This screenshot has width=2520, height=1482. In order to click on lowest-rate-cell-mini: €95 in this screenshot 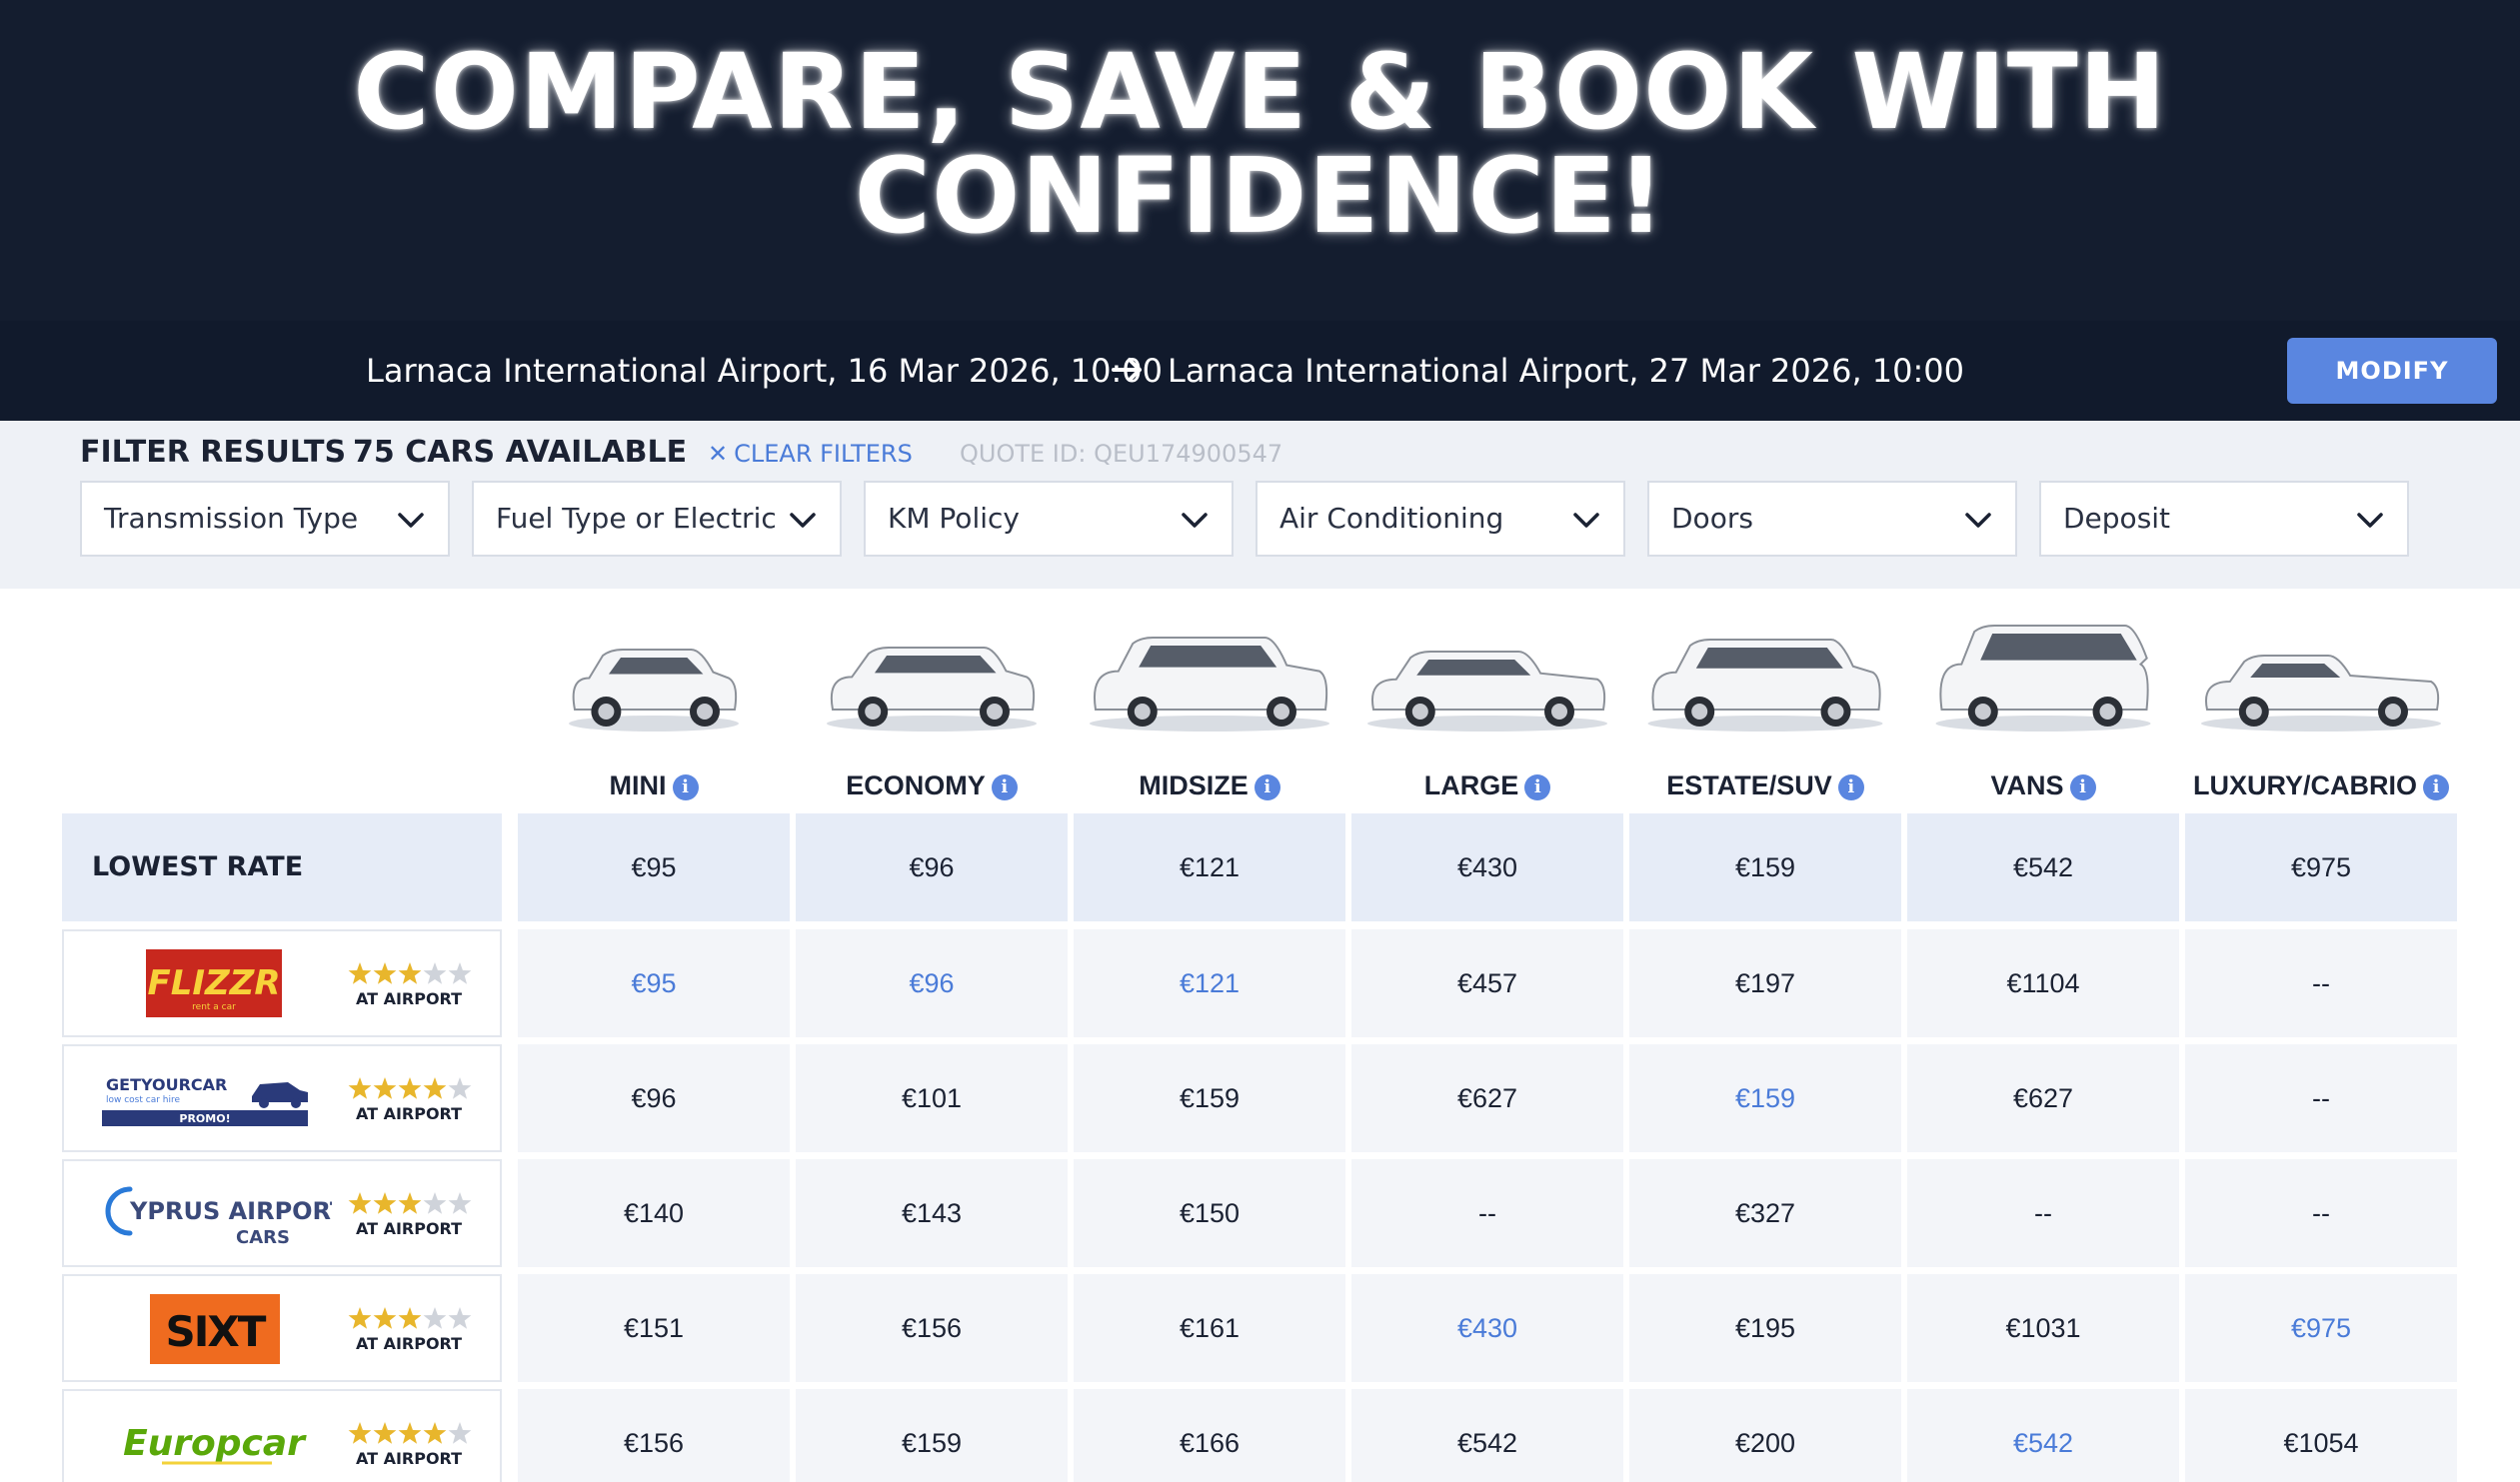, I will do `click(654, 867)`.